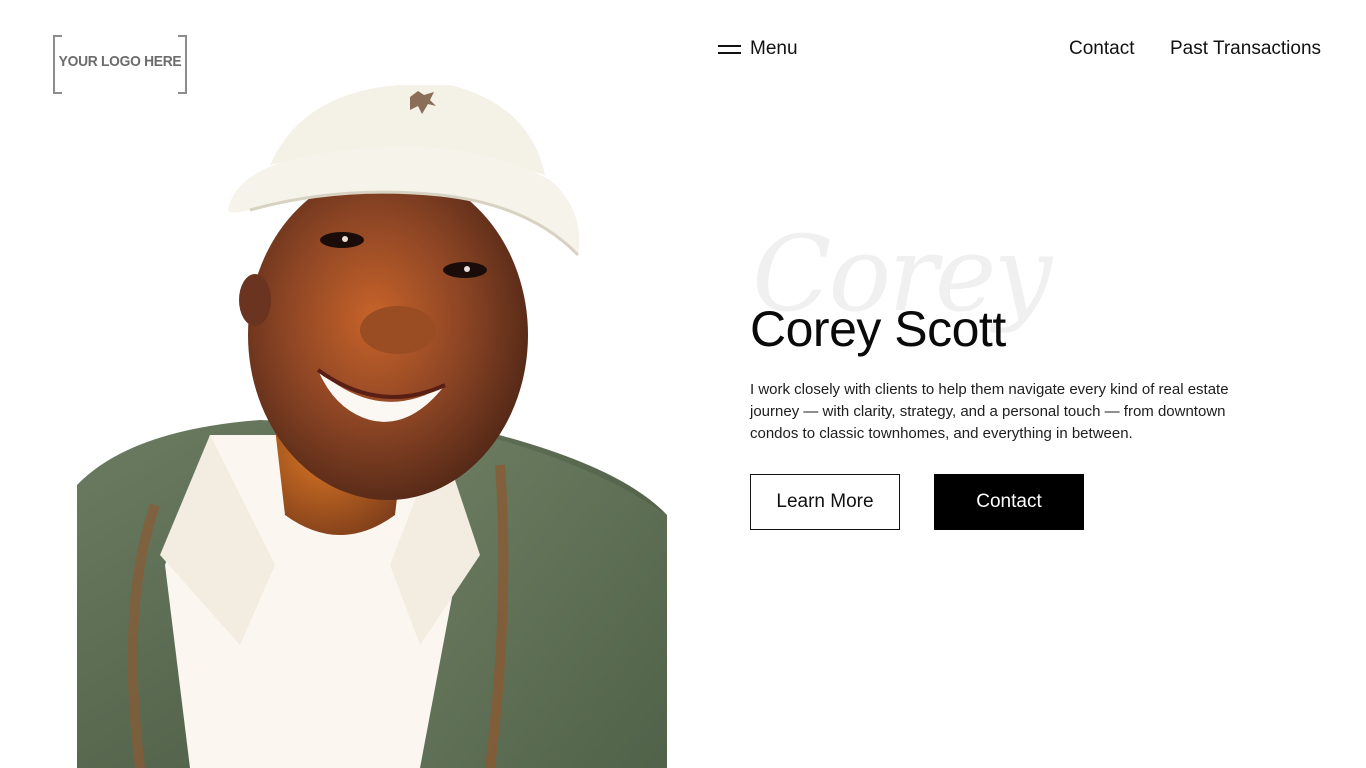  I want to click on hamburger-icon, so click(729, 49).